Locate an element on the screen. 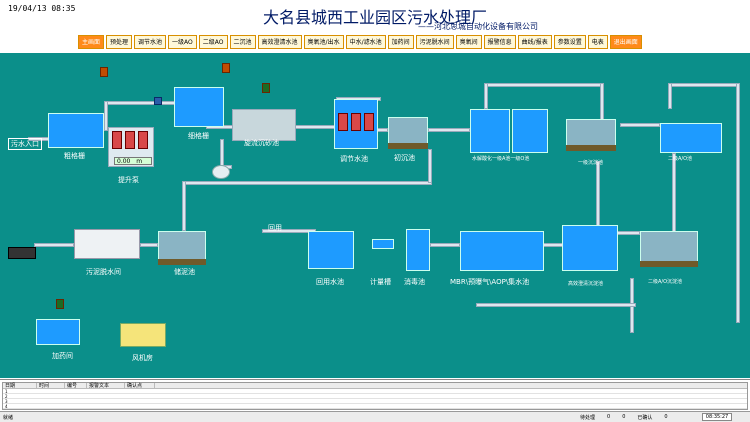  nav-parameters: 参数设置 is located at coordinates (569, 42).